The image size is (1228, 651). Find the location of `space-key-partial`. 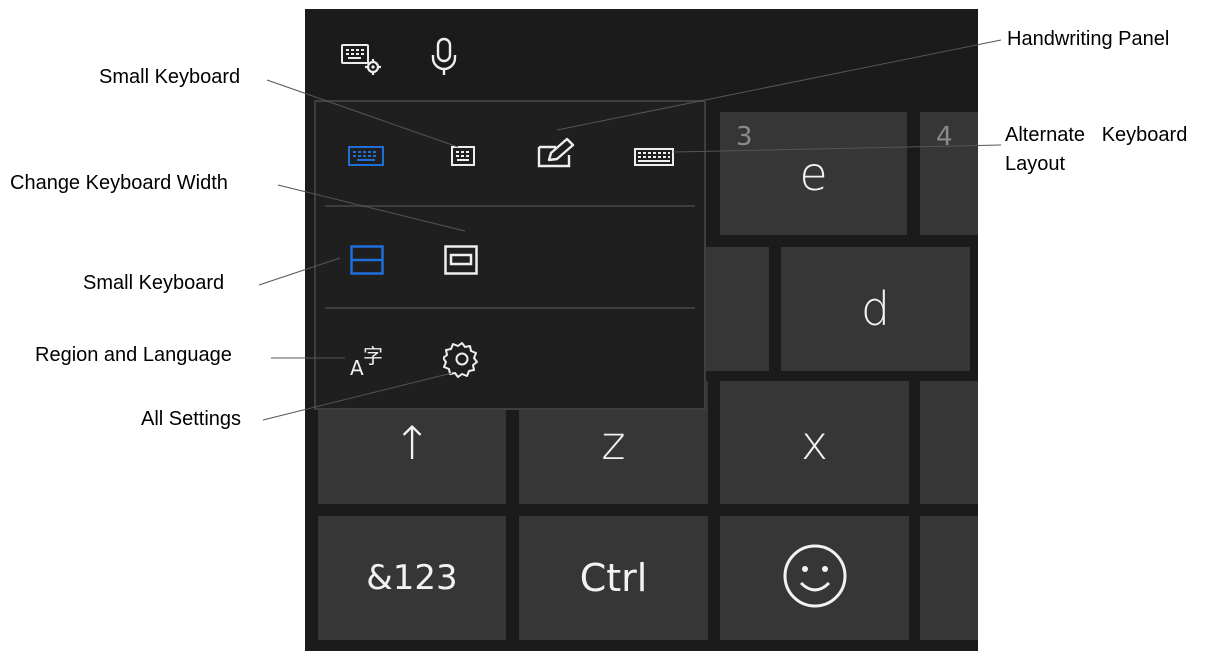

space-key-partial is located at coordinates (949, 578).